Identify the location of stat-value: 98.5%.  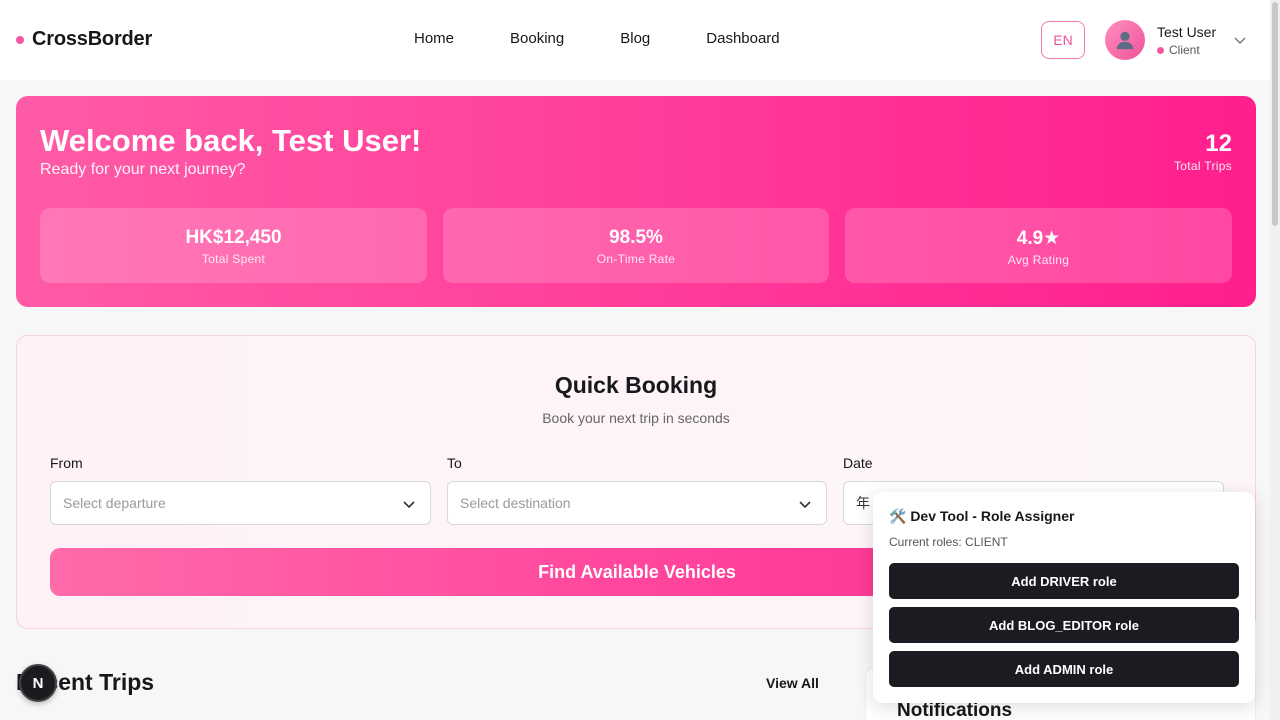
(636, 237).